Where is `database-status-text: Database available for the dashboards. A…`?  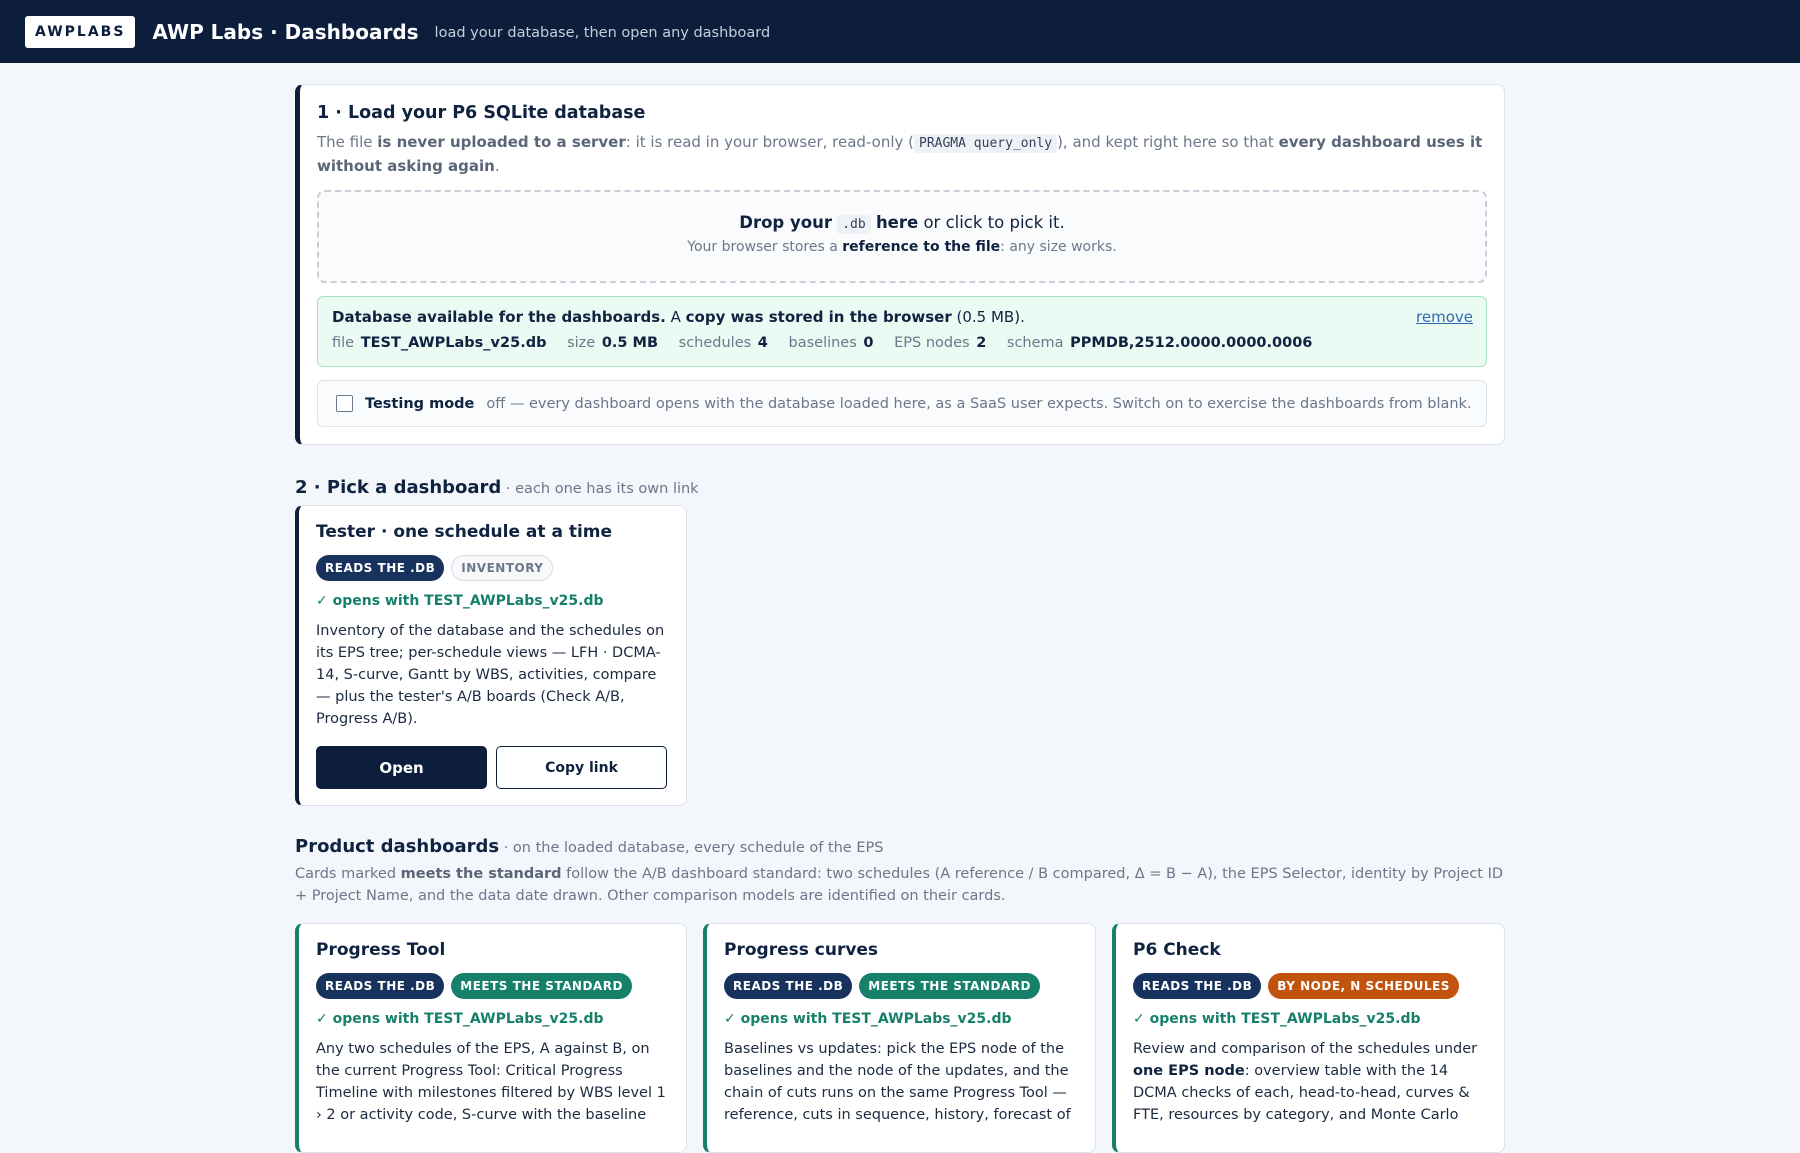
database-status-text: Database available for the dashboards. A… is located at coordinates (678, 317).